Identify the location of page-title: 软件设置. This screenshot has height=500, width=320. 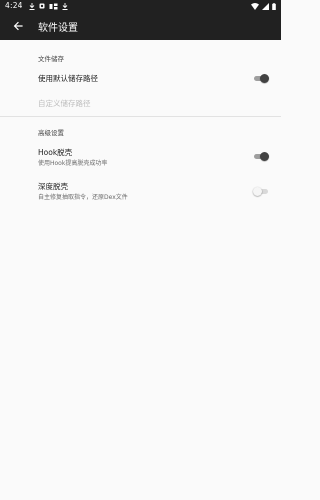
(58, 28).